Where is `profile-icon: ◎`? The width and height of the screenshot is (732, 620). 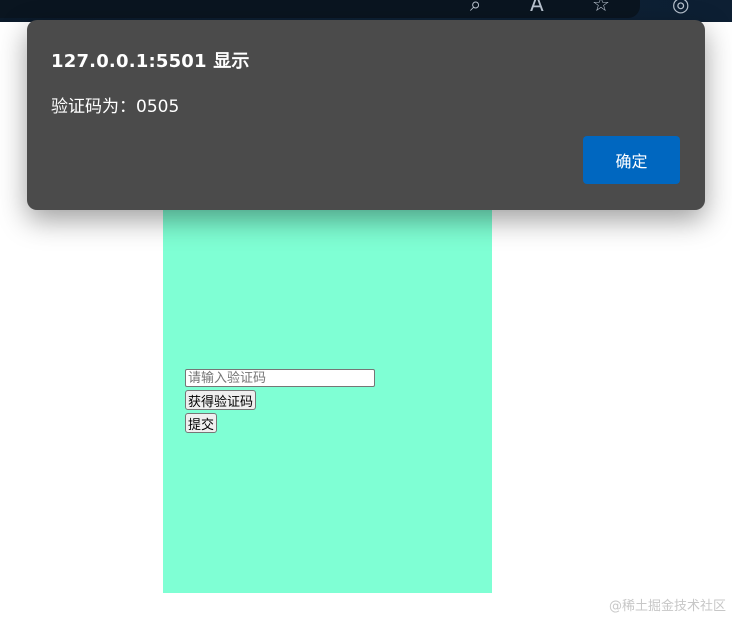 profile-icon: ◎ is located at coordinates (680, 7).